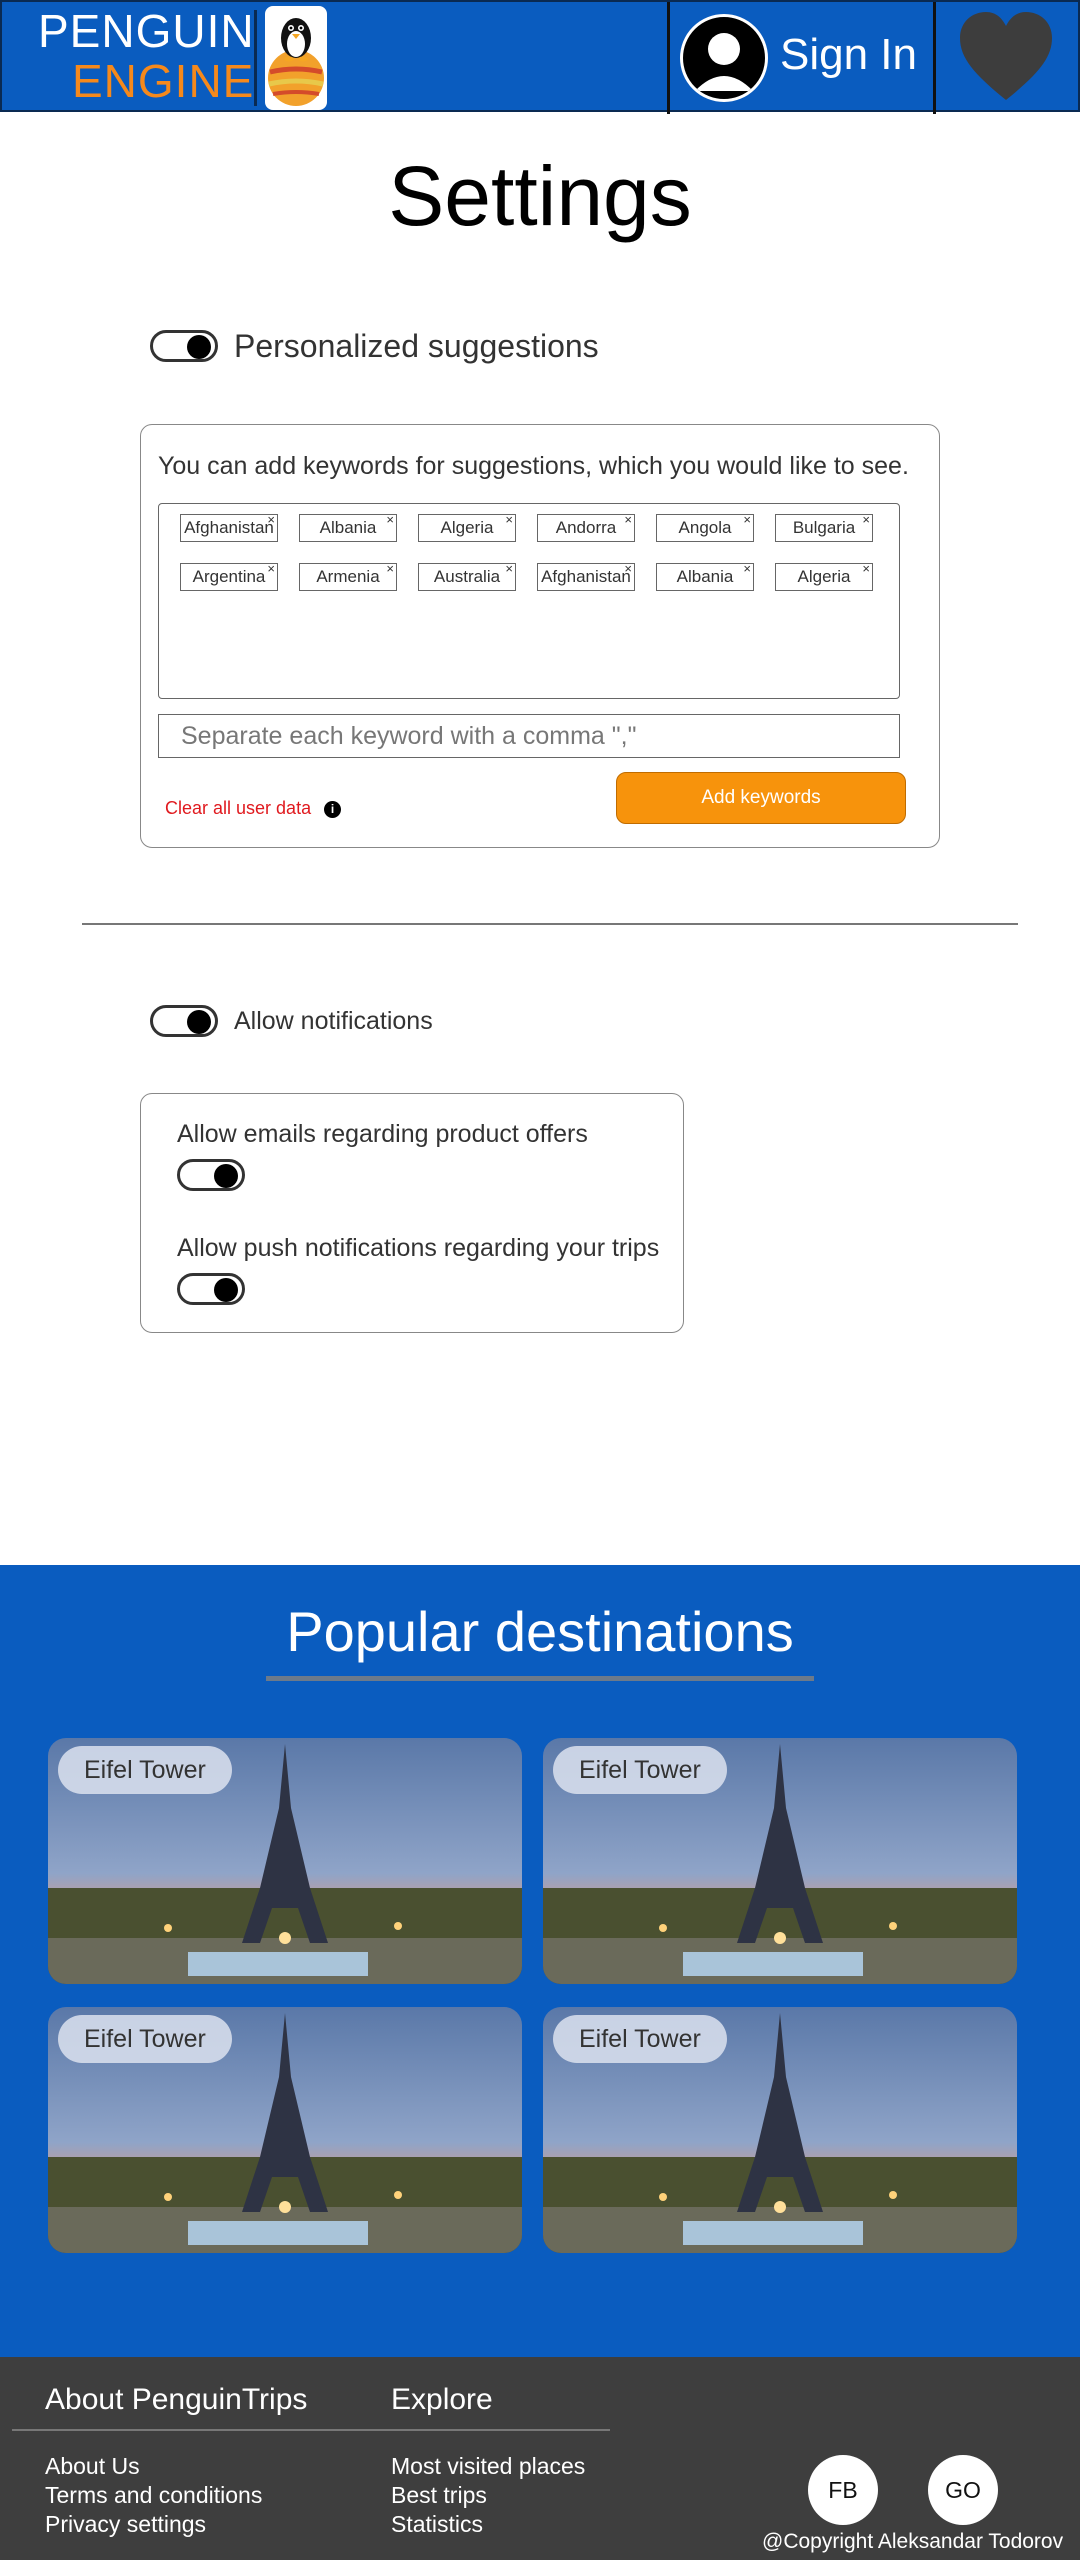  I want to click on keyword-tag-label: Bulgaria, so click(824, 527).